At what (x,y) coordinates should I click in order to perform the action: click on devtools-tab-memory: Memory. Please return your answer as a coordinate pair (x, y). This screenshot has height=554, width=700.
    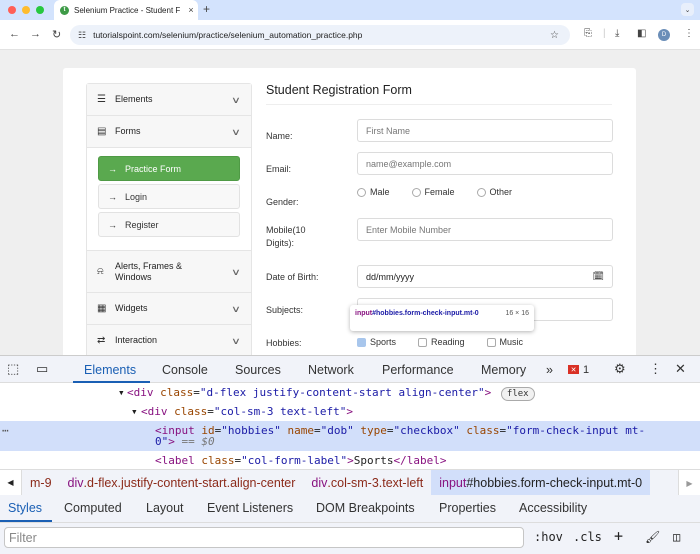
    Looking at the image, I should click on (503, 370).